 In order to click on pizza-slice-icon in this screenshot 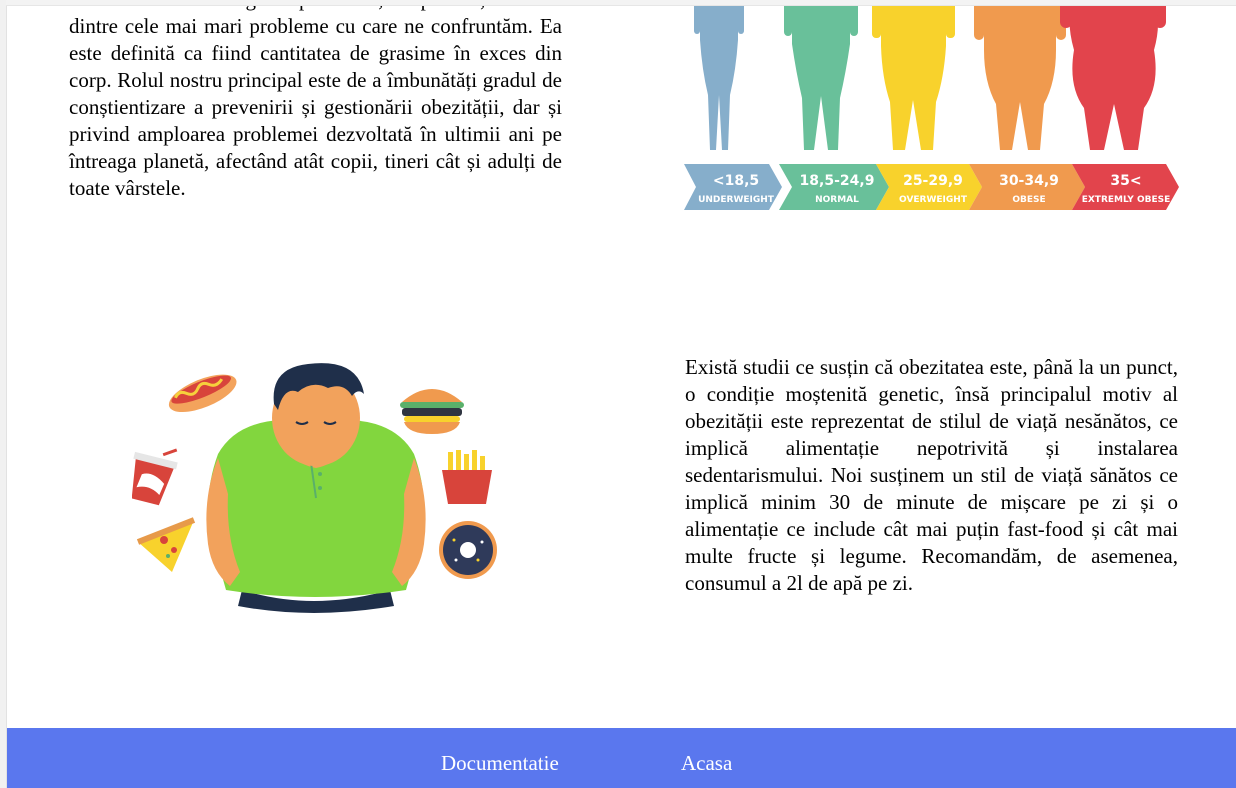, I will do `click(166, 544)`.